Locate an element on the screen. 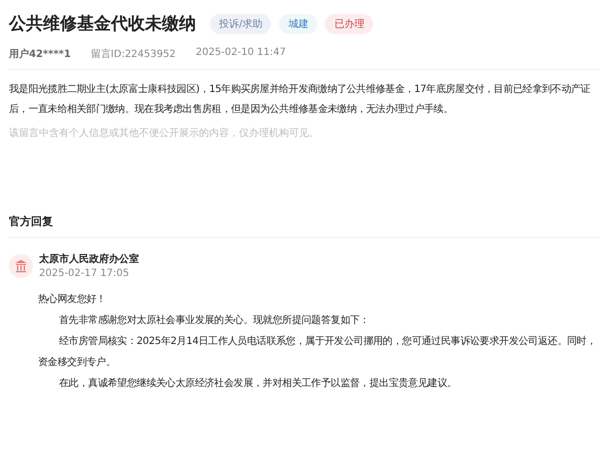  office-name: 太原市人民政府办公室 is located at coordinates (89, 259).